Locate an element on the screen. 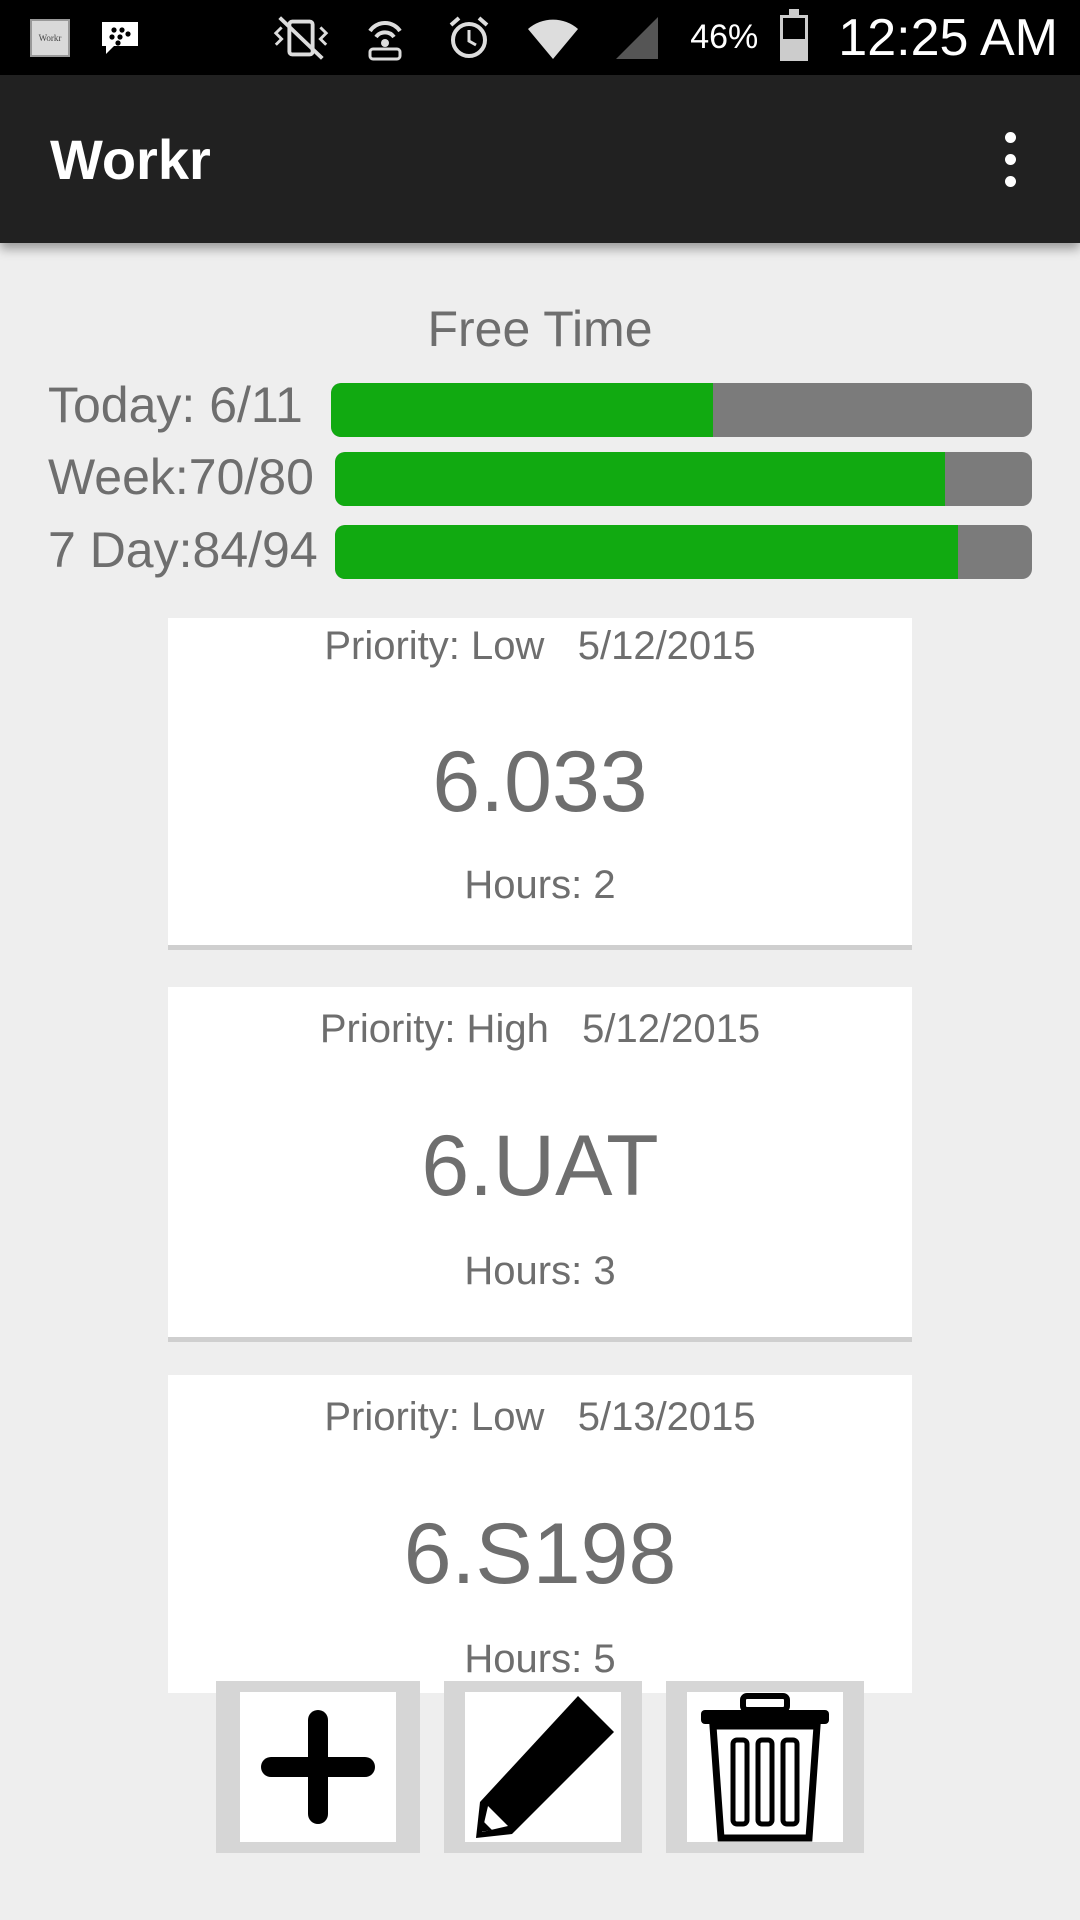  delete-task-button is located at coordinates (765, 1767).